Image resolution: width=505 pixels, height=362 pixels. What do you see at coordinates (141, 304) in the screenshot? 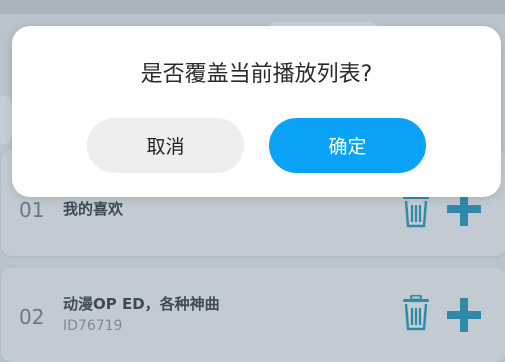
I see `playlist-title: 动漫OP ED，各种神曲` at bounding box center [141, 304].